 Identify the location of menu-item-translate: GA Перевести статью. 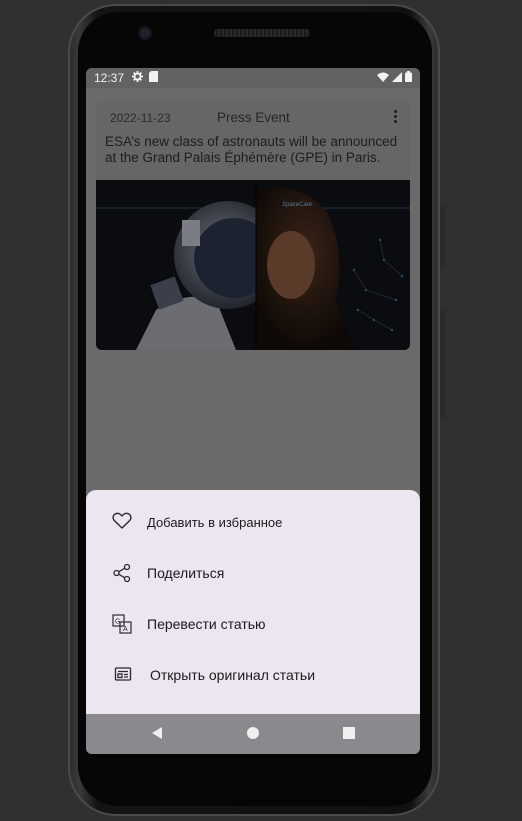
(253, 624).